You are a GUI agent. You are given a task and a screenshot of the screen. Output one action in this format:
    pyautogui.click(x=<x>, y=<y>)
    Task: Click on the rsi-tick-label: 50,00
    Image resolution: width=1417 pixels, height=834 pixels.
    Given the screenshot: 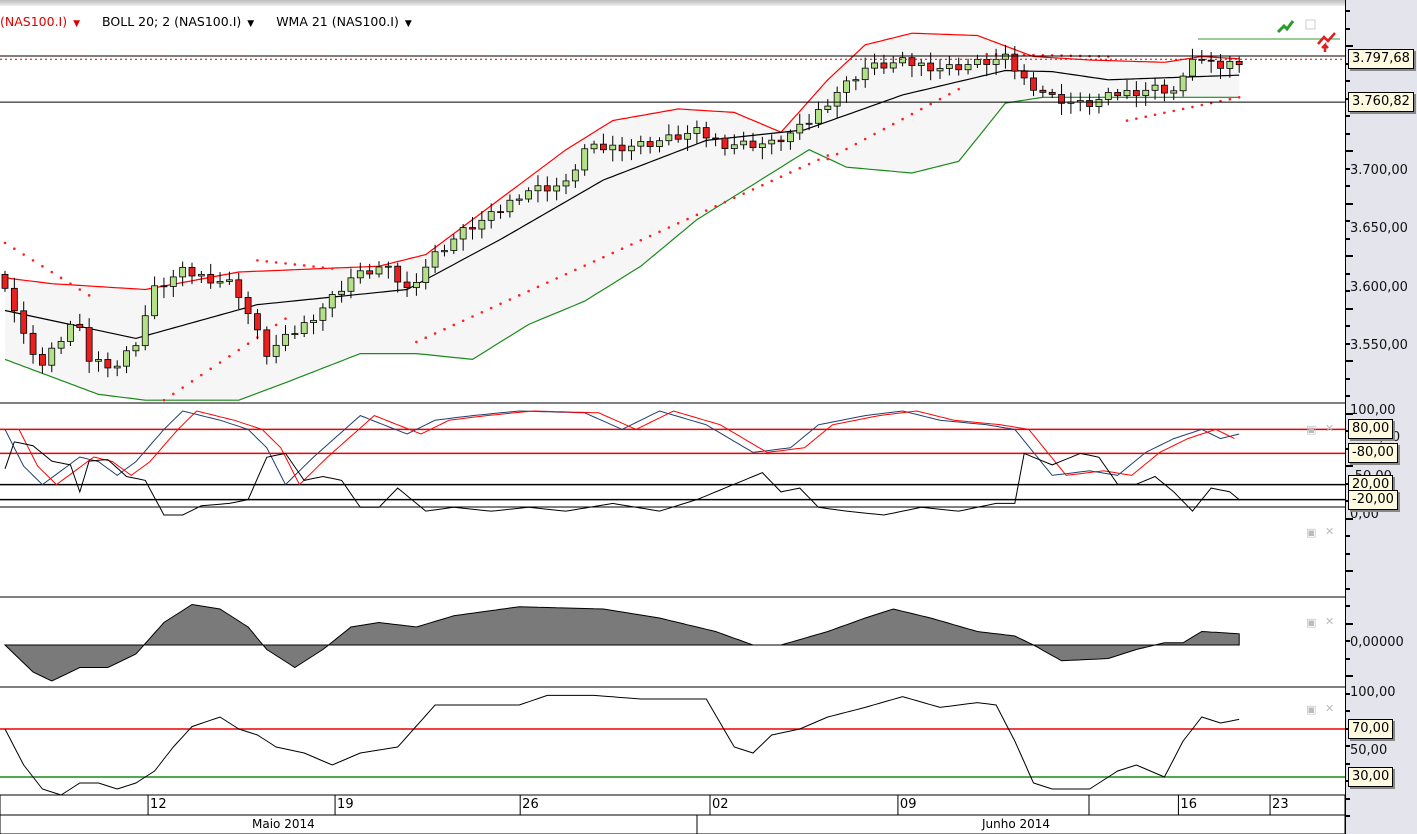 What is the action you would take?
    pyautogui.click(x=1369, y=750)
    